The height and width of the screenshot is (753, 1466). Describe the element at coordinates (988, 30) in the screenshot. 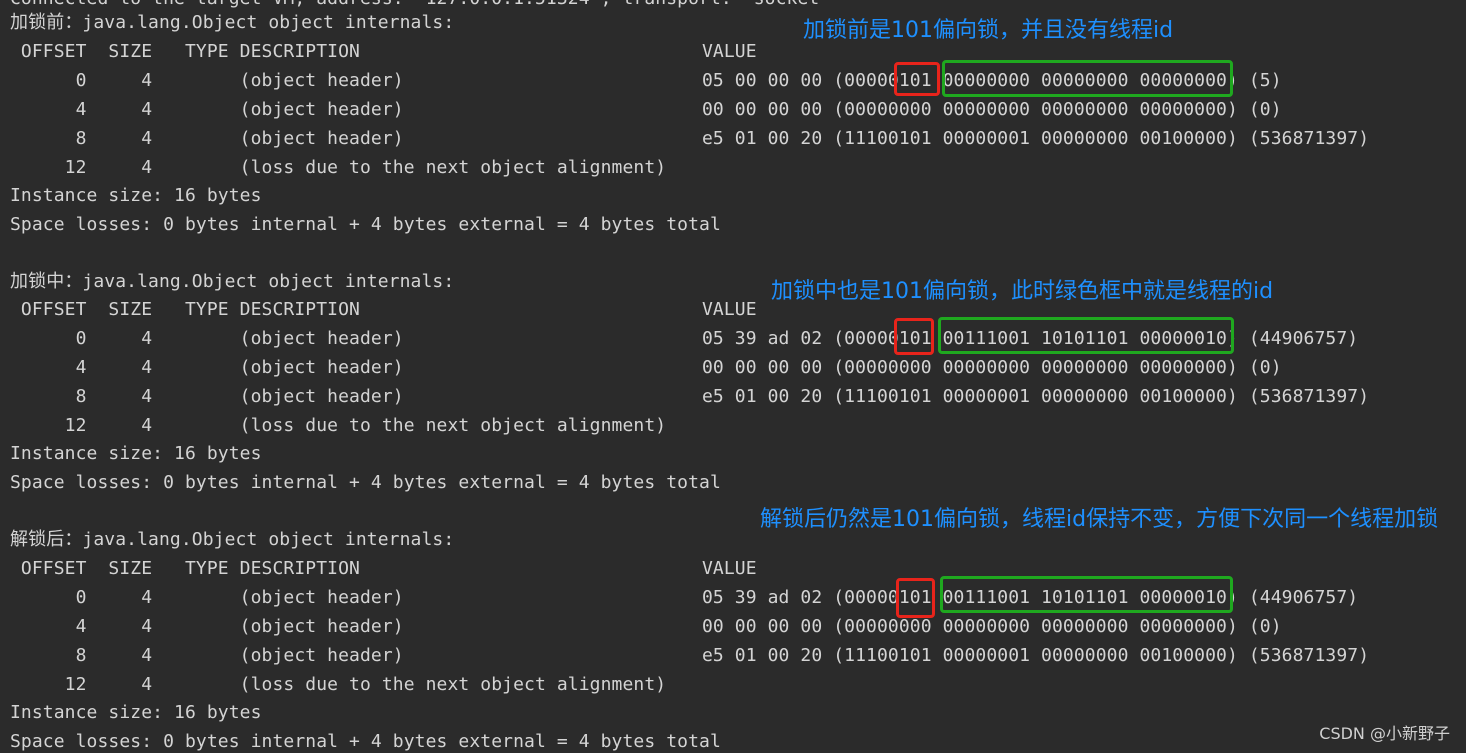

I see `annotation-before-lock: 加锁前是101偏向锁，并且没有线程id` at that location.